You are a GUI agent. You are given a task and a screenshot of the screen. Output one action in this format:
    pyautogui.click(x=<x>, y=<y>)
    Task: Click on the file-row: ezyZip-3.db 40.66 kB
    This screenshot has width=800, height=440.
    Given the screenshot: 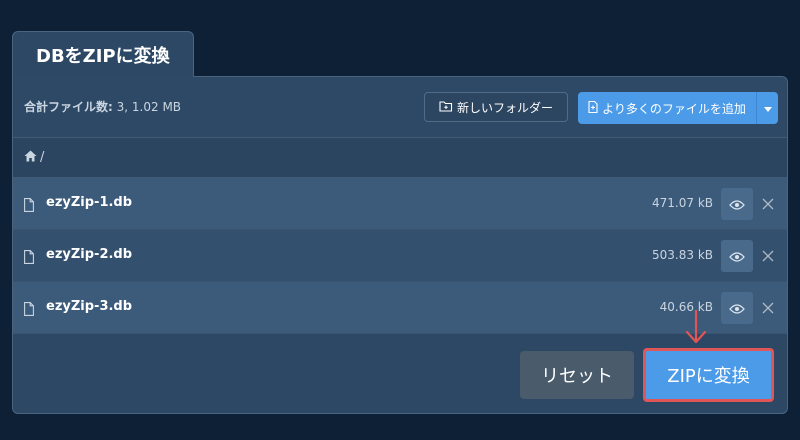 What is the action you would take?
    pyautogui.click(x=400, y=308)
    